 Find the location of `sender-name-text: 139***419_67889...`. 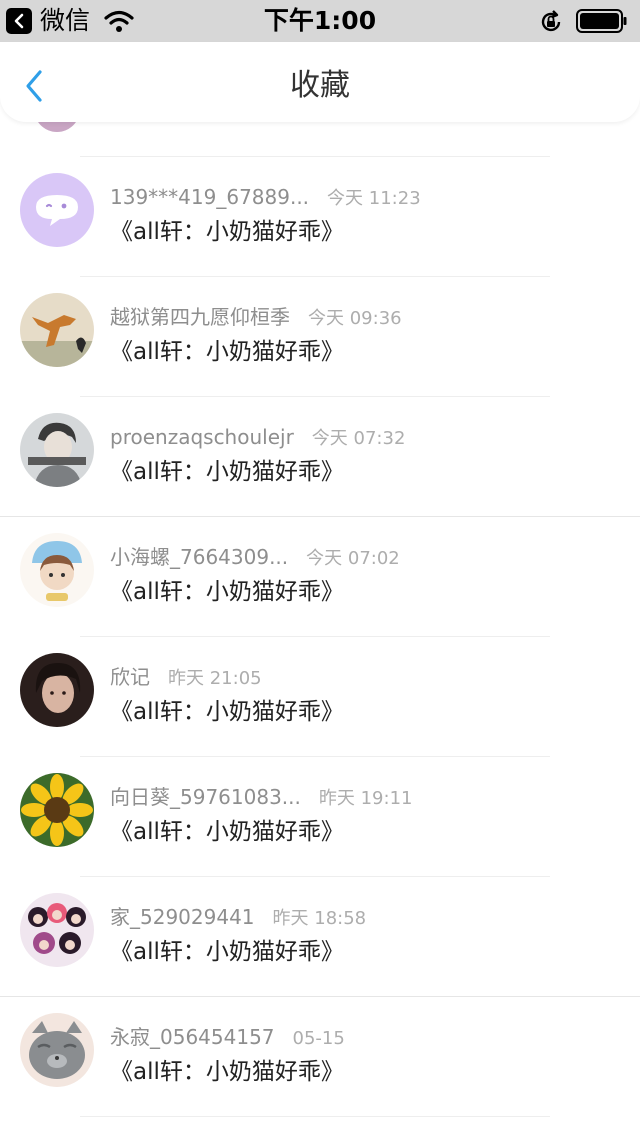

sender-name-text: 139***419_67889... is located at coordinates (210, 197).